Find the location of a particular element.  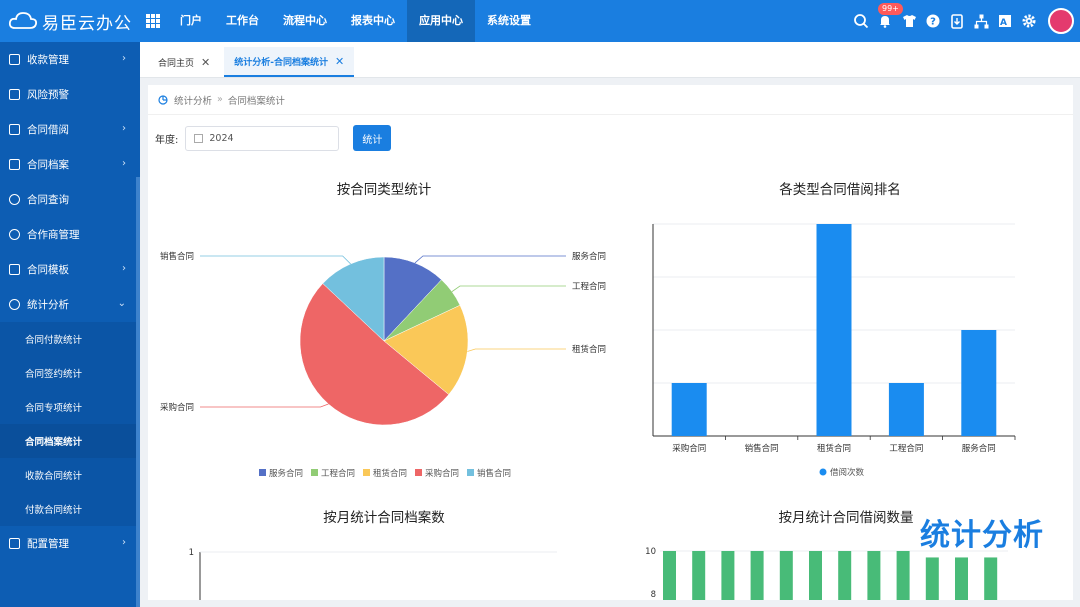

bar-x-tick-label: 租赁合同 is located at coordinates (834, 448).